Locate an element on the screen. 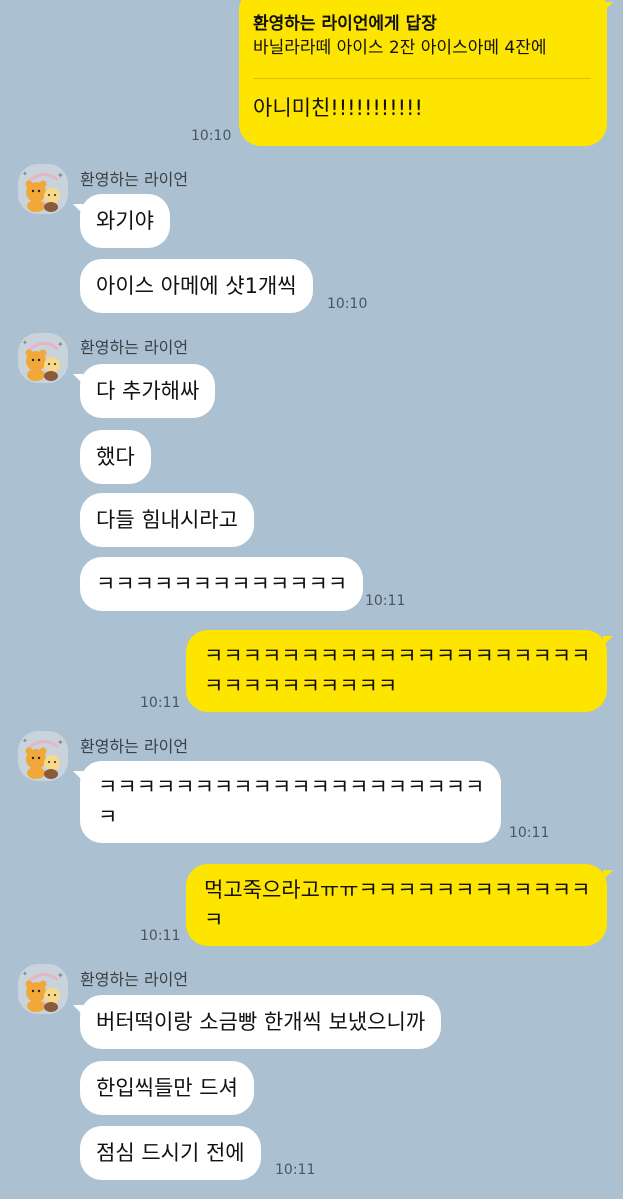  message-text: 점심 드시기 전에 is located at coordinates (170, 1153).